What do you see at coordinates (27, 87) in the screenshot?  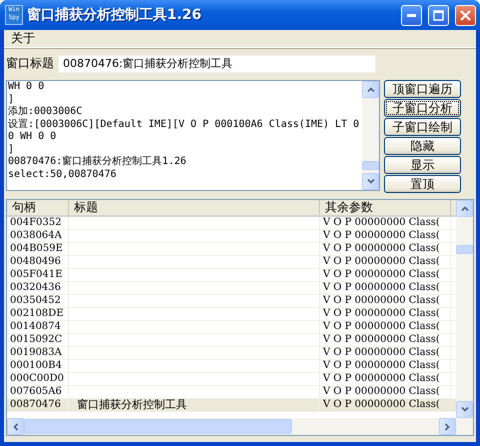 I see `log-line: WH 0 0` at bounding box center [27, 87].